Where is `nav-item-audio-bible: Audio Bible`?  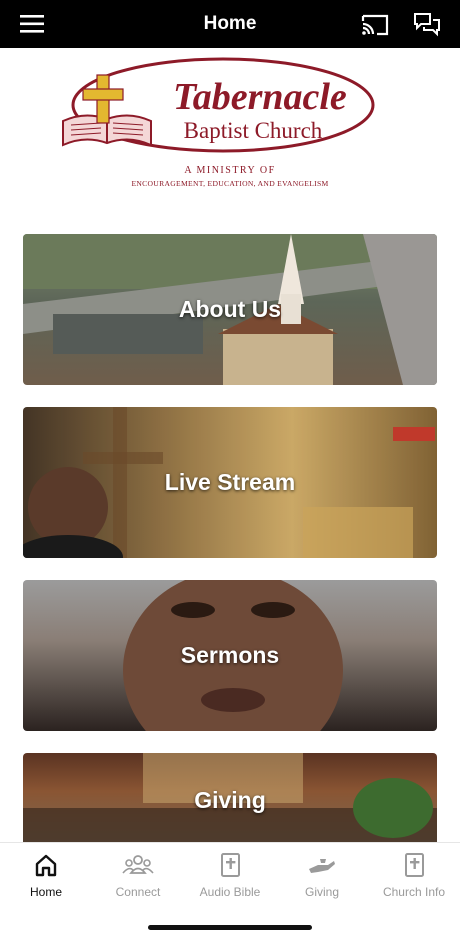
nav-item-audio-bible: Audio Bible is located at coordinates (230, 879).